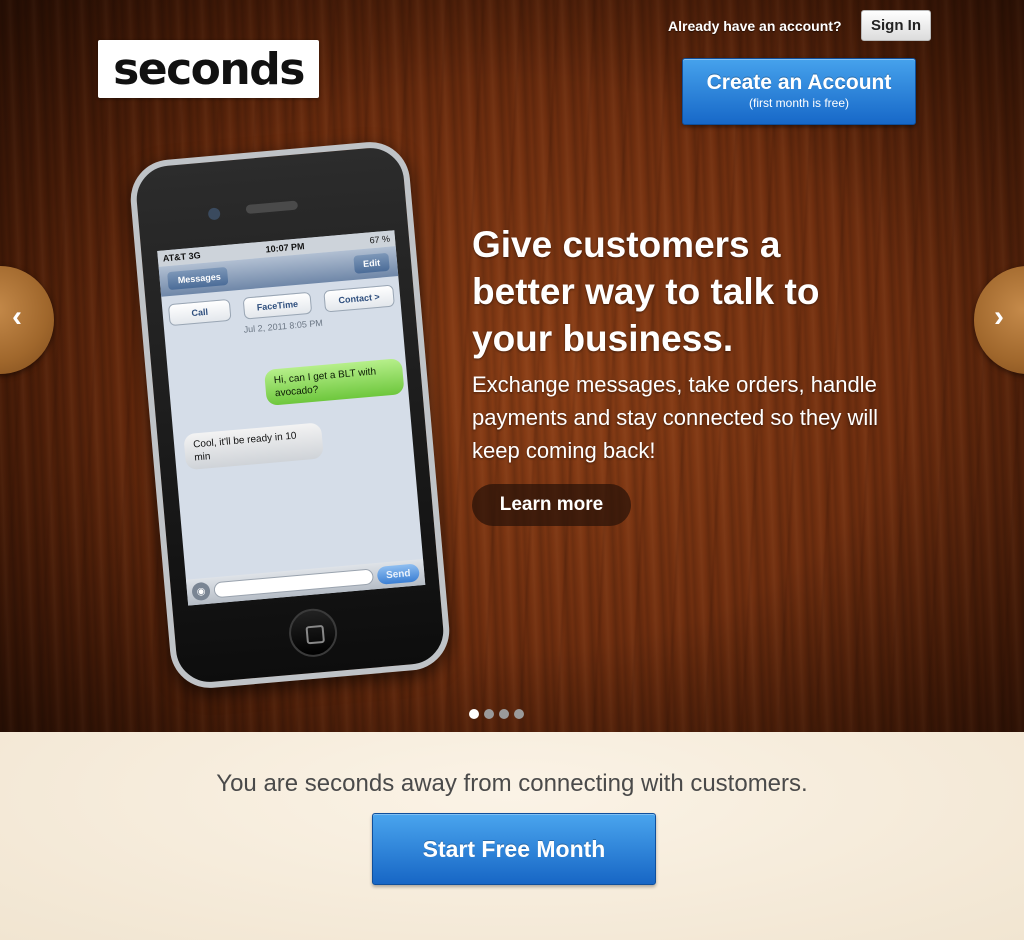 Image resolution: width=1024 pixels, height=940 pixels. I want to click on messages-back-button: Messages, so click(198, 278).